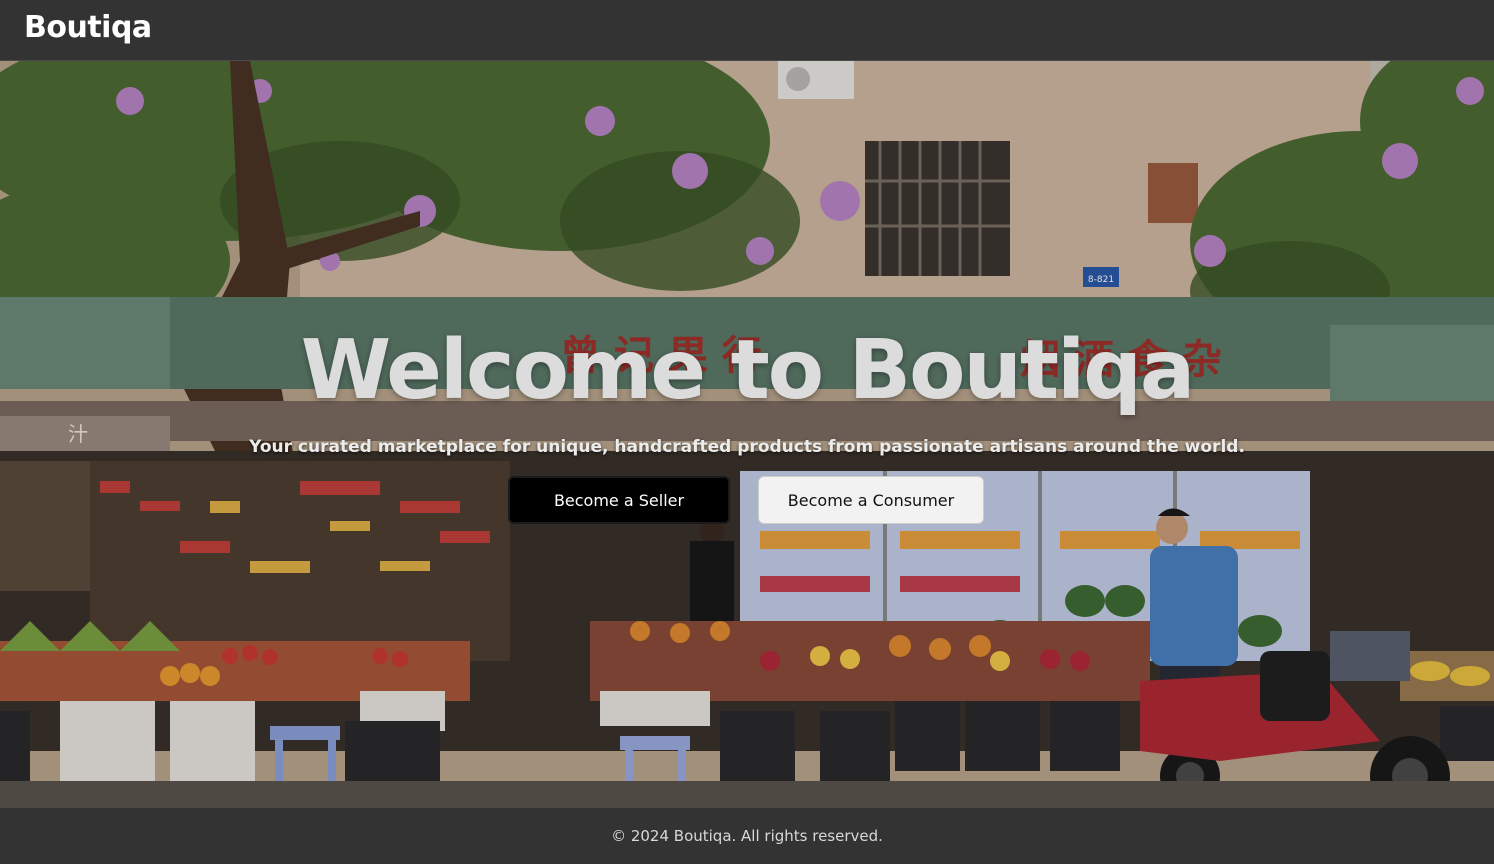 Image resolution: width=1494 pixels, height=864 pixels. Describe the element at coordinates (747, 370) in the screenshot. I see `hero-title: Welcome to Boutiqa` at that location.